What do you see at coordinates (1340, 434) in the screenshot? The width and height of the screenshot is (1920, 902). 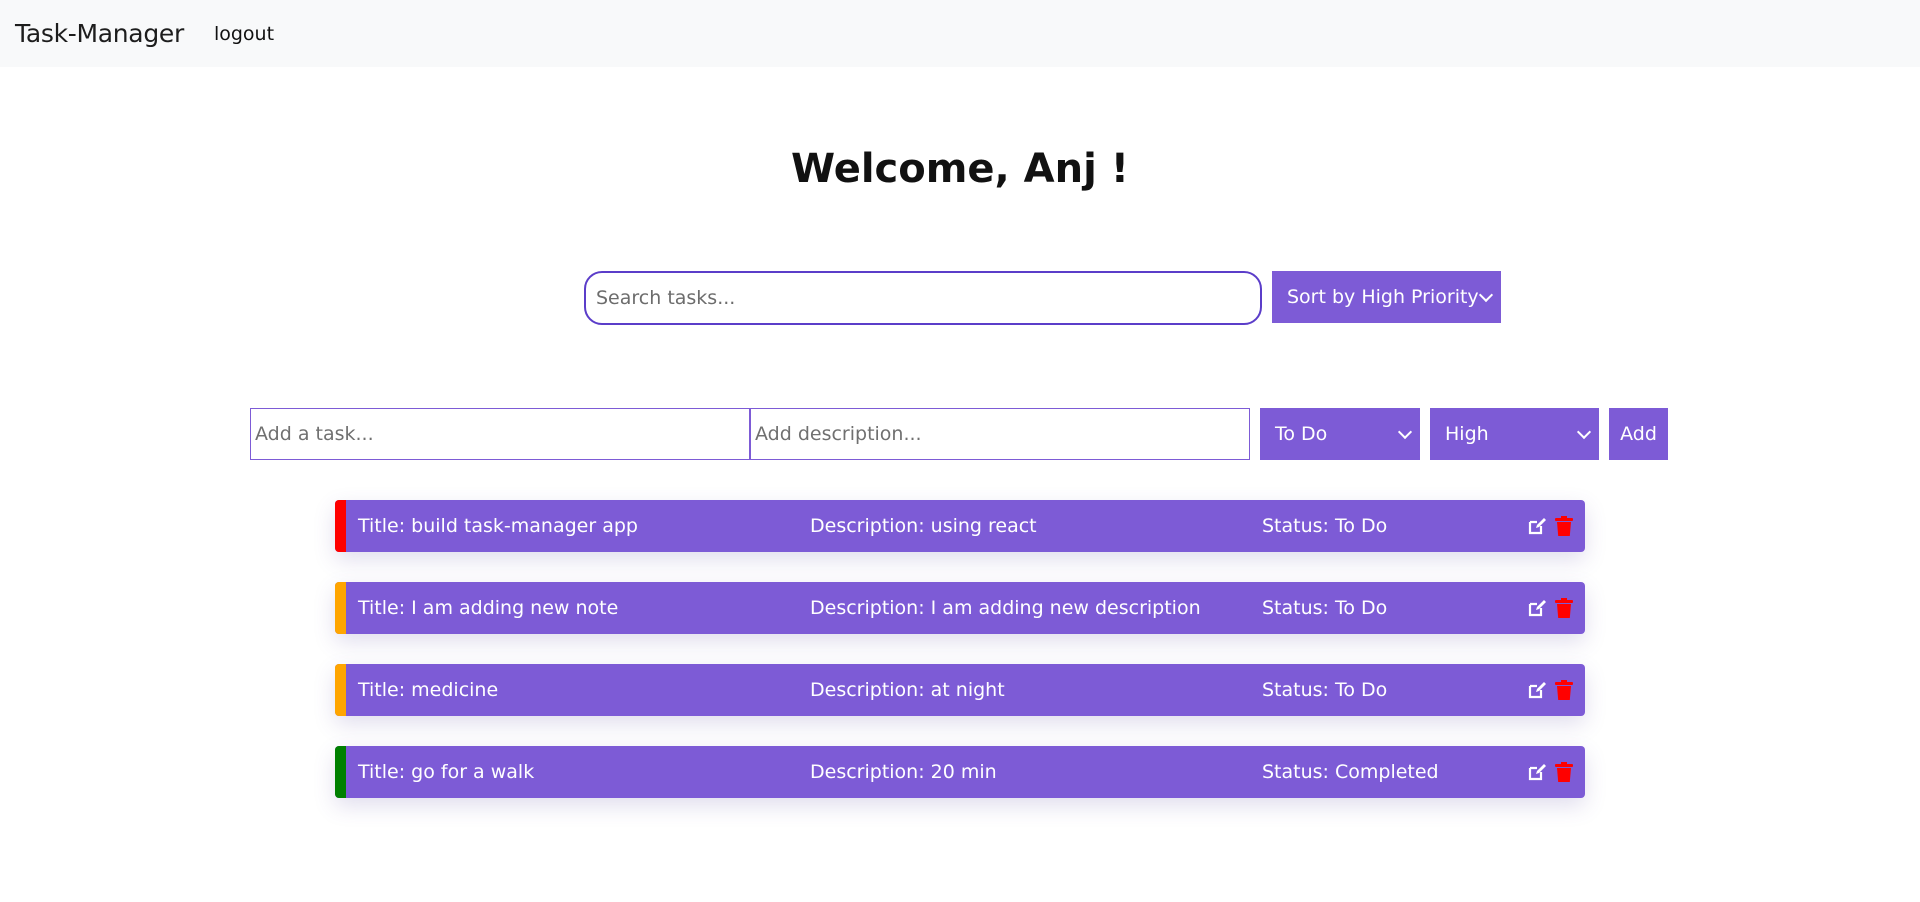 I see `status-select: To Do` at bounding box center [1340, 434].